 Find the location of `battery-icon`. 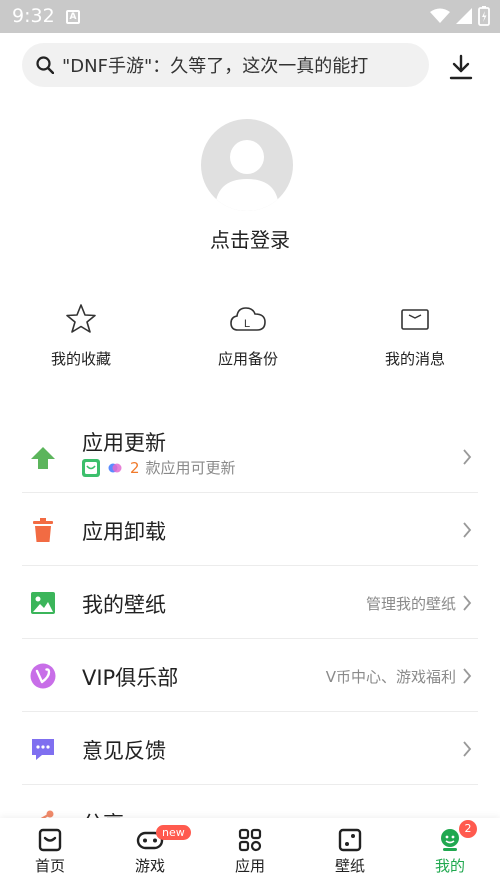

battery-icon is located at coordinates (484, 16).